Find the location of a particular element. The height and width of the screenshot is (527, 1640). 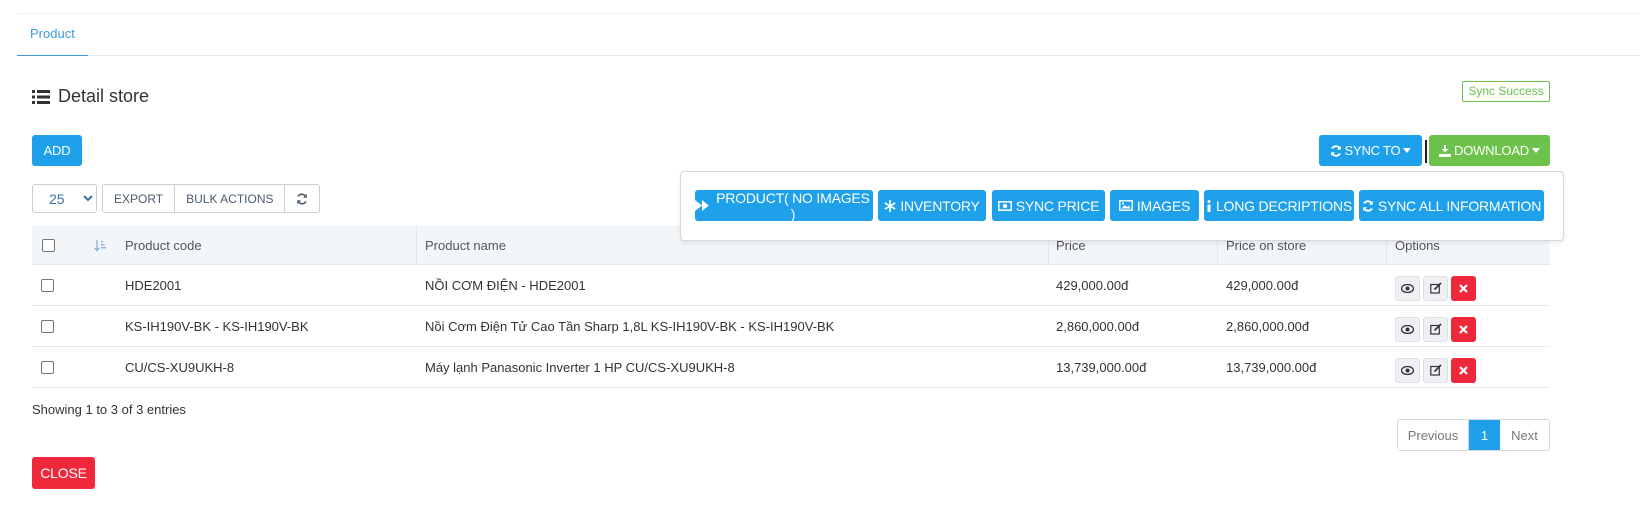

price: 13,739,000.00đ is located at coordinates (1101, 367).